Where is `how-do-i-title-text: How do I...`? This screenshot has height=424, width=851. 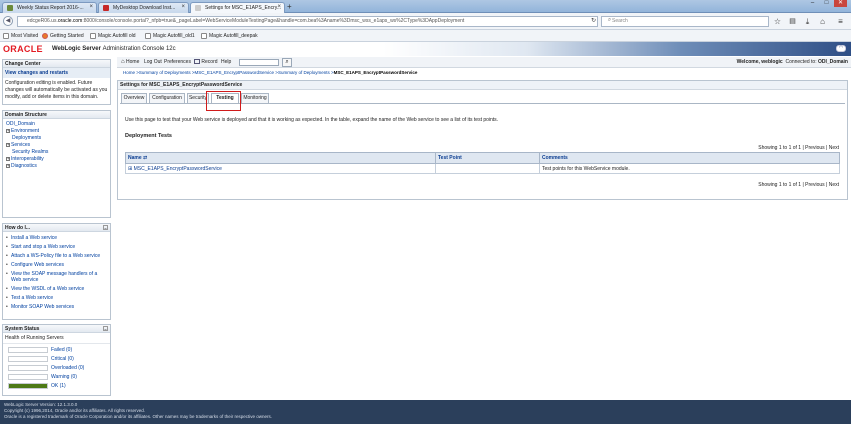
how-do-i-title-text: How do I... is located at coordinates (17, 228).